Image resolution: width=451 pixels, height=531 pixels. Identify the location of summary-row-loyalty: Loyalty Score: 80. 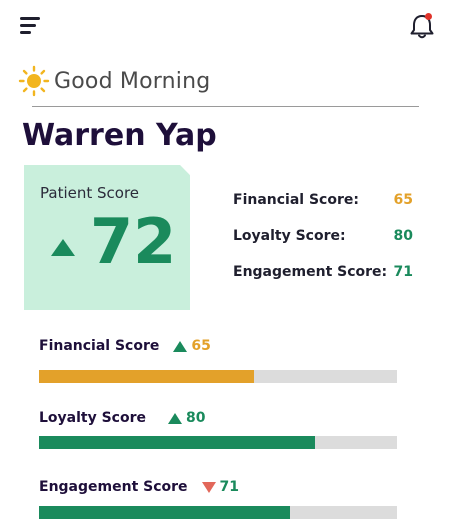
(323, 238).